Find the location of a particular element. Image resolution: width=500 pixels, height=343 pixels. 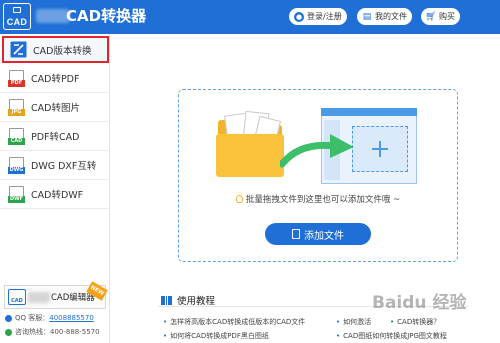

image-icon: JPG is located at coordinates (16, 107).